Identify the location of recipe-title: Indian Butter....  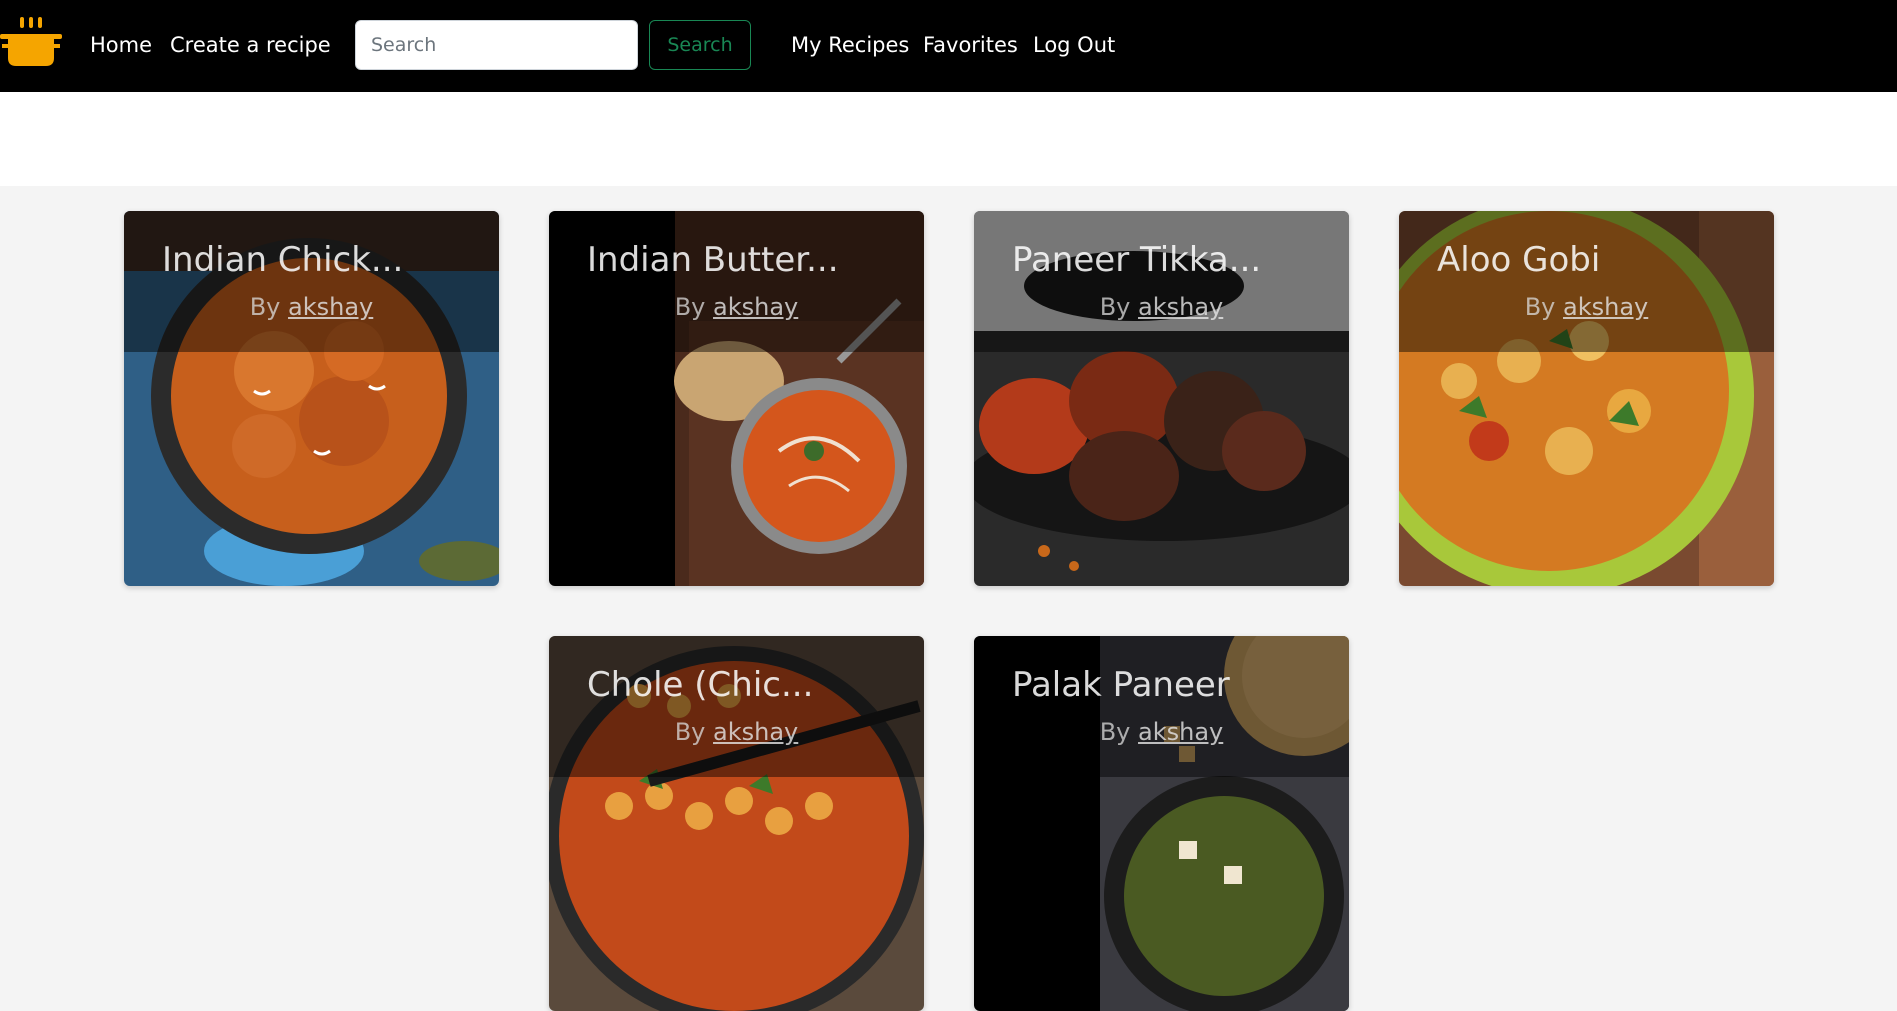
(713, 260).